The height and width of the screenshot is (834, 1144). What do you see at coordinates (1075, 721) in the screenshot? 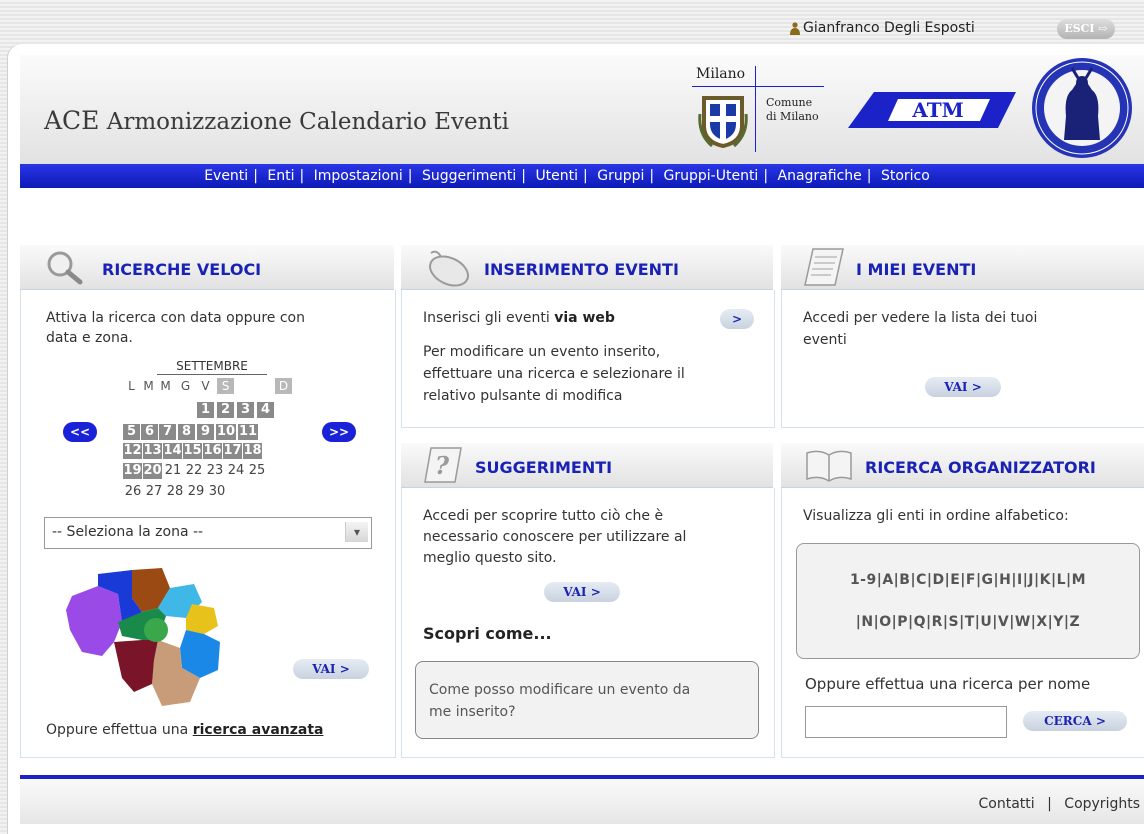
I see `organizer-search-button: CERCA >` at bounding box center [1075, 721].